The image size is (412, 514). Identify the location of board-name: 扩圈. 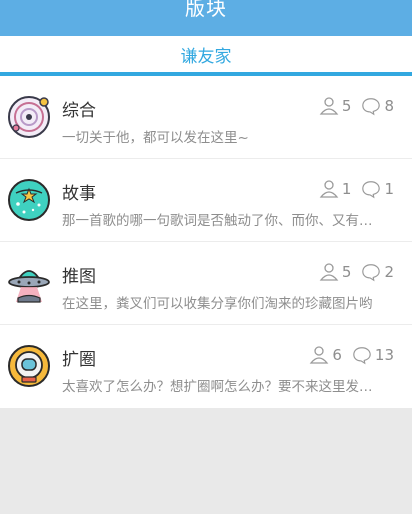
(79, 360).